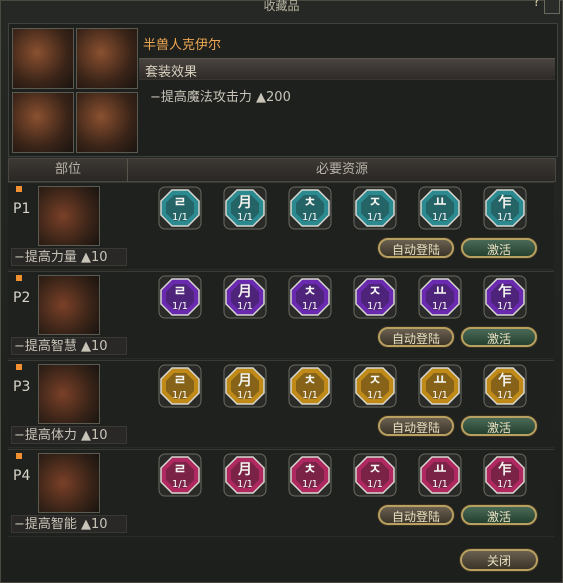  I want to click on set-name: 半兽人克伊尔, so click(182, 45).